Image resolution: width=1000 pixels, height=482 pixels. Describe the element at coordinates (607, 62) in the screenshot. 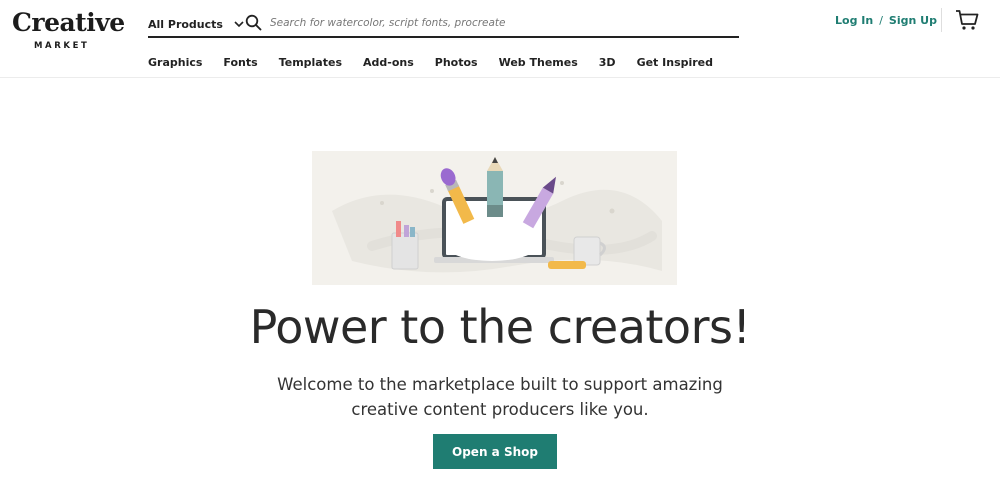

I see `nav-item-3d: 3D` at that location.